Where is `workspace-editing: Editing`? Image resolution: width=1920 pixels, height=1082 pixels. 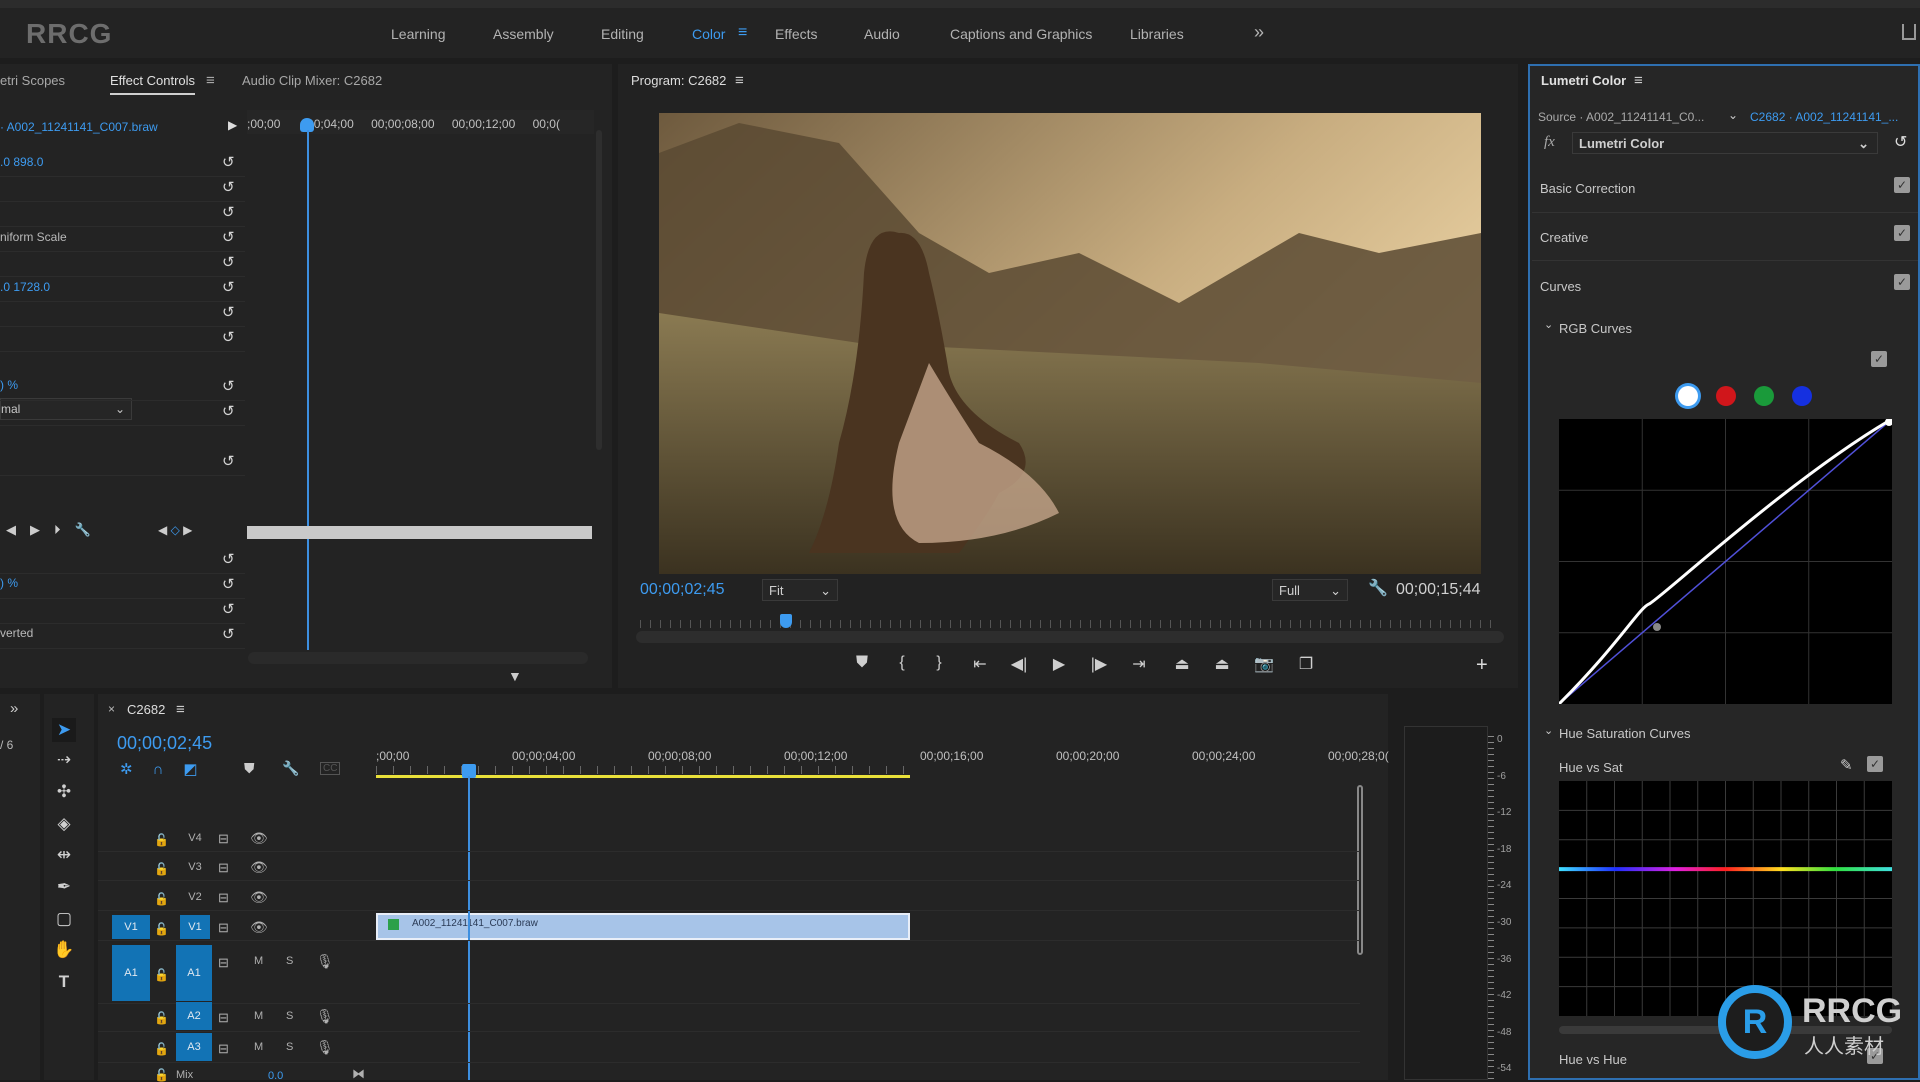 workspace-editing: Editing is located at coordinates (622, 34).